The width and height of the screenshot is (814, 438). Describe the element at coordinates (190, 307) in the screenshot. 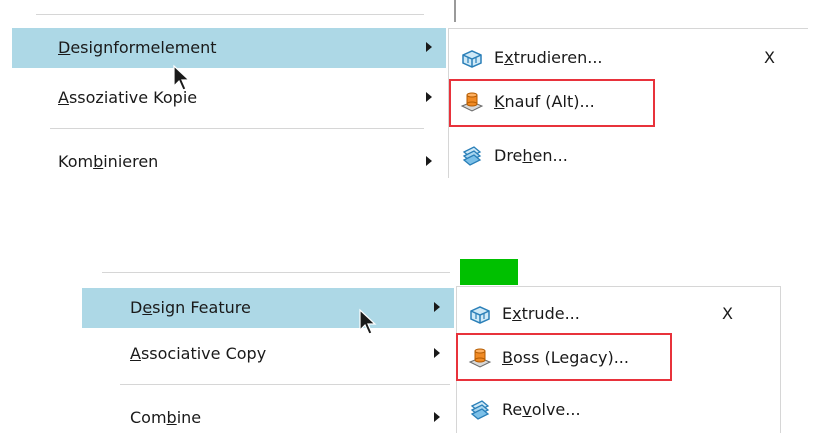

I see `menu-item-label: Design Feature` at that location.